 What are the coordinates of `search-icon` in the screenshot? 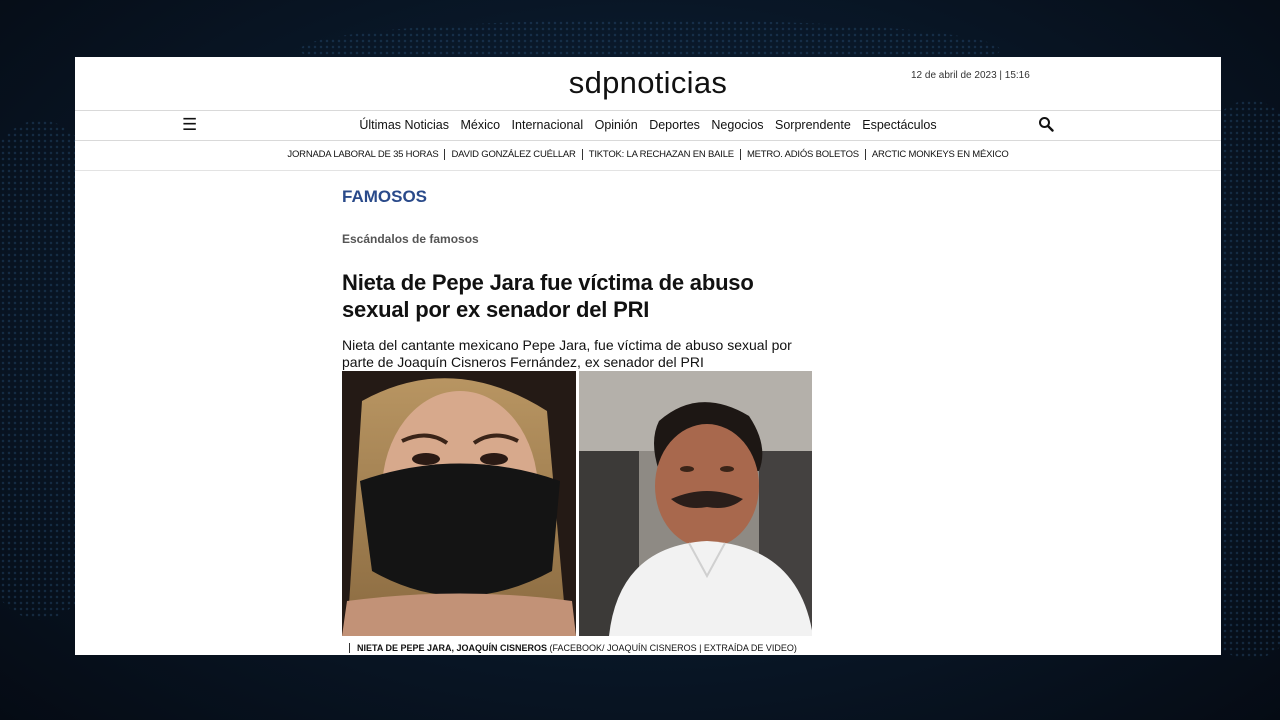 It's located at (1046, 124).